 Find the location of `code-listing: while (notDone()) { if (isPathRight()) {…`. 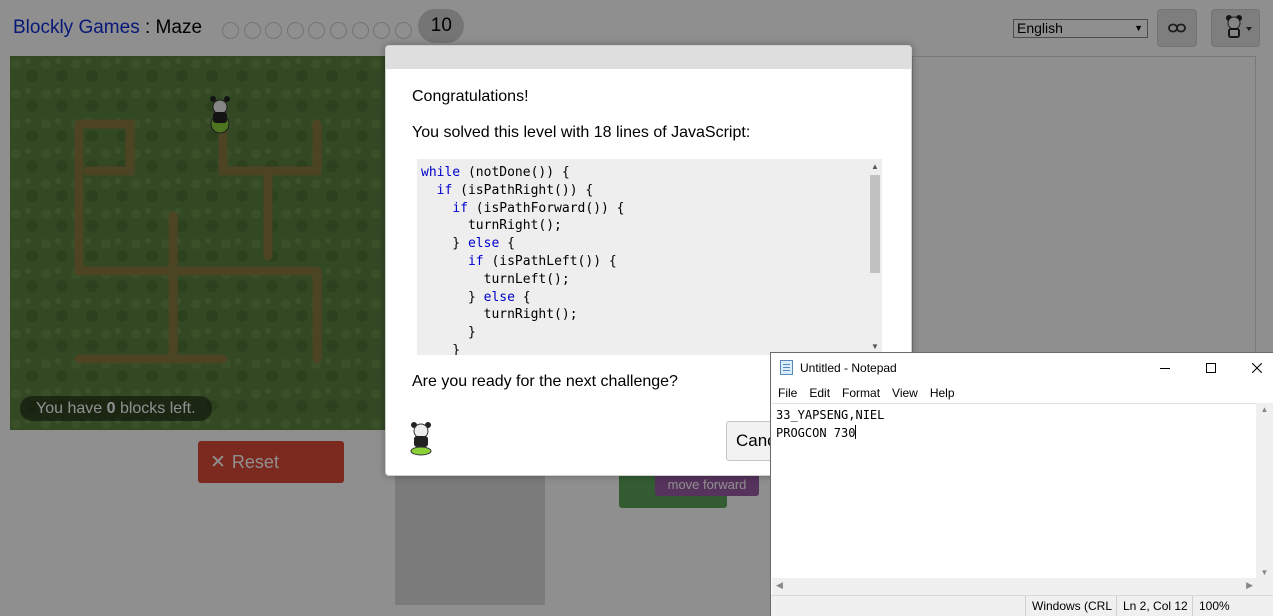

code-listing: while (notDone()) { if (isPathRight()) {… is located at coordinates (649, 257).